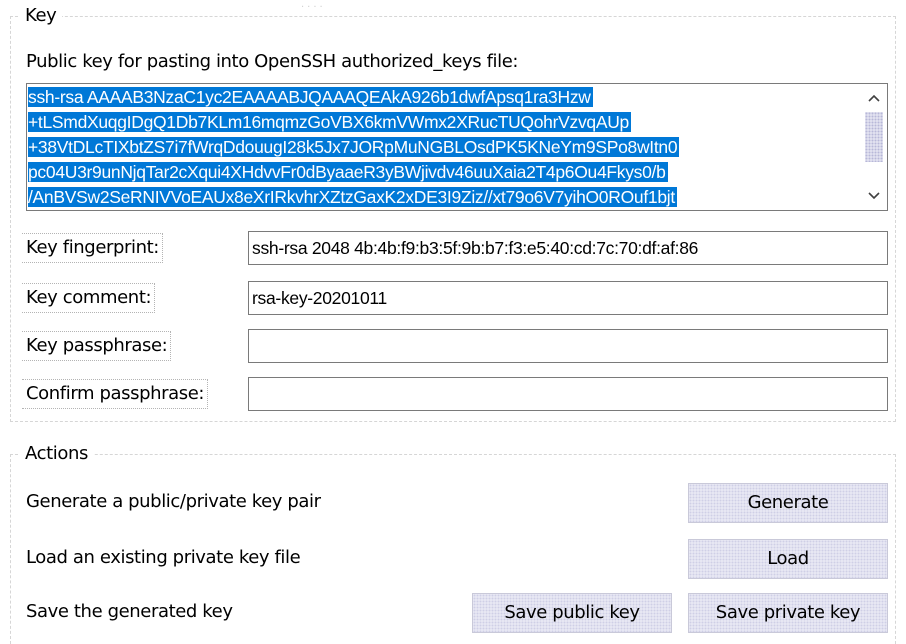 The width and height of the screenshot is (906, 644). I want to click on load-button: Load, so click(788, 559).